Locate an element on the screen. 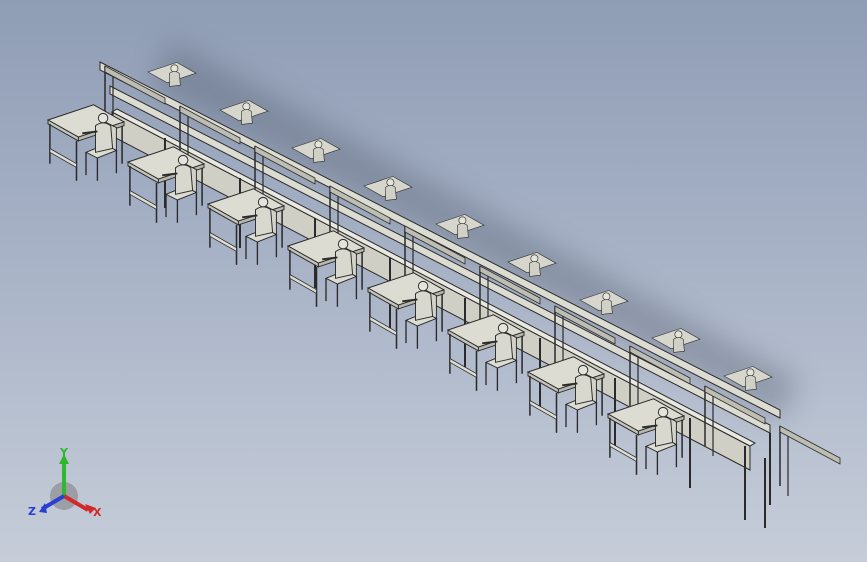 This screenshot has height=562, width=867. light-hood is located at coordinates (810, 445).